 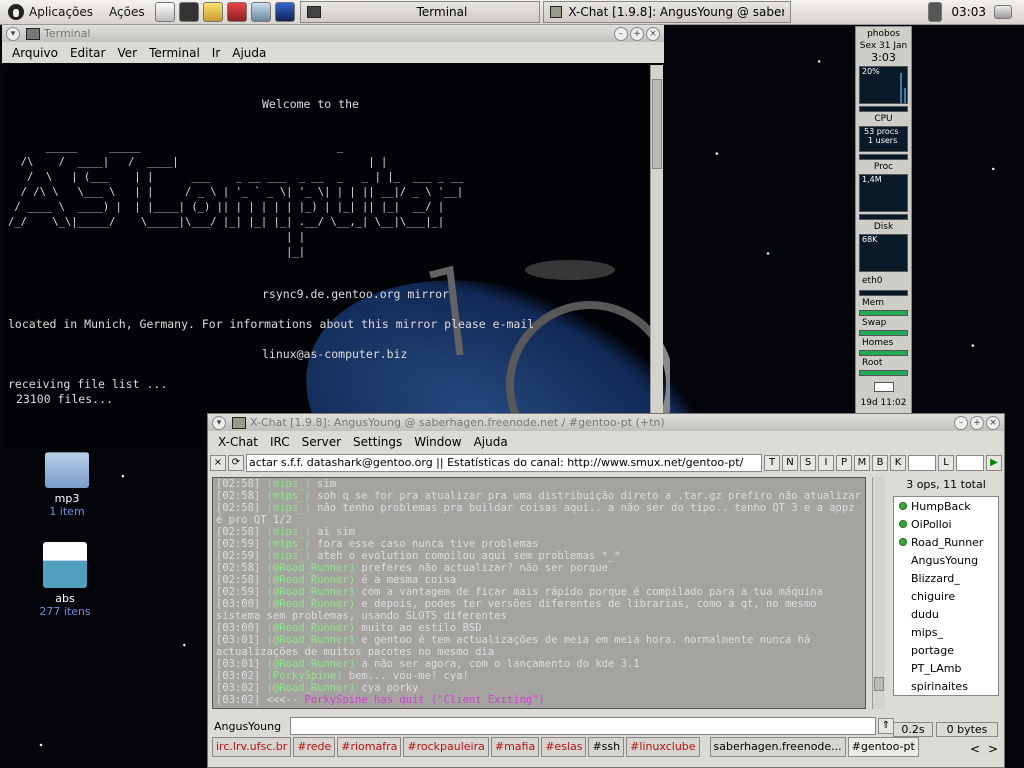 What do you see at coordinates (369, 747) in the screenshot?
I see `channel-tab: #riomafra` at bounding box center [369, 747].